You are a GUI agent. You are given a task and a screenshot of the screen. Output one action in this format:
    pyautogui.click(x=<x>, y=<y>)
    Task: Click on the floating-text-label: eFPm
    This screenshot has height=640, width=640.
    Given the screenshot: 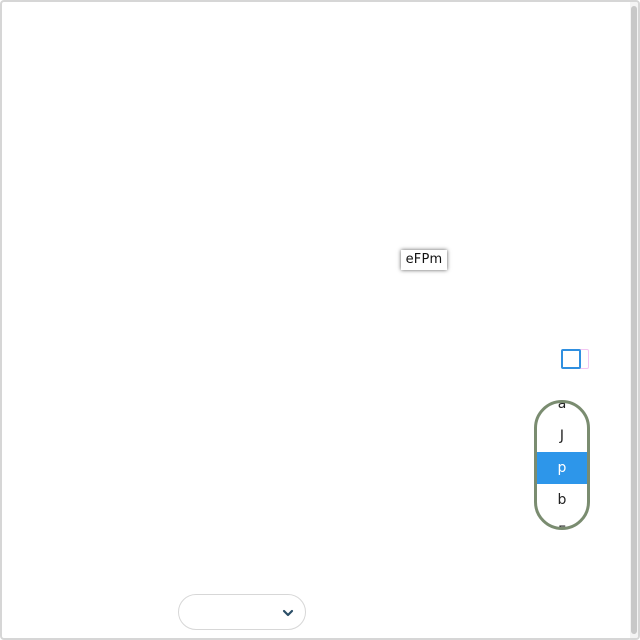 What is the action you would take?
    pyautogui.click(x=424, y=260)
    